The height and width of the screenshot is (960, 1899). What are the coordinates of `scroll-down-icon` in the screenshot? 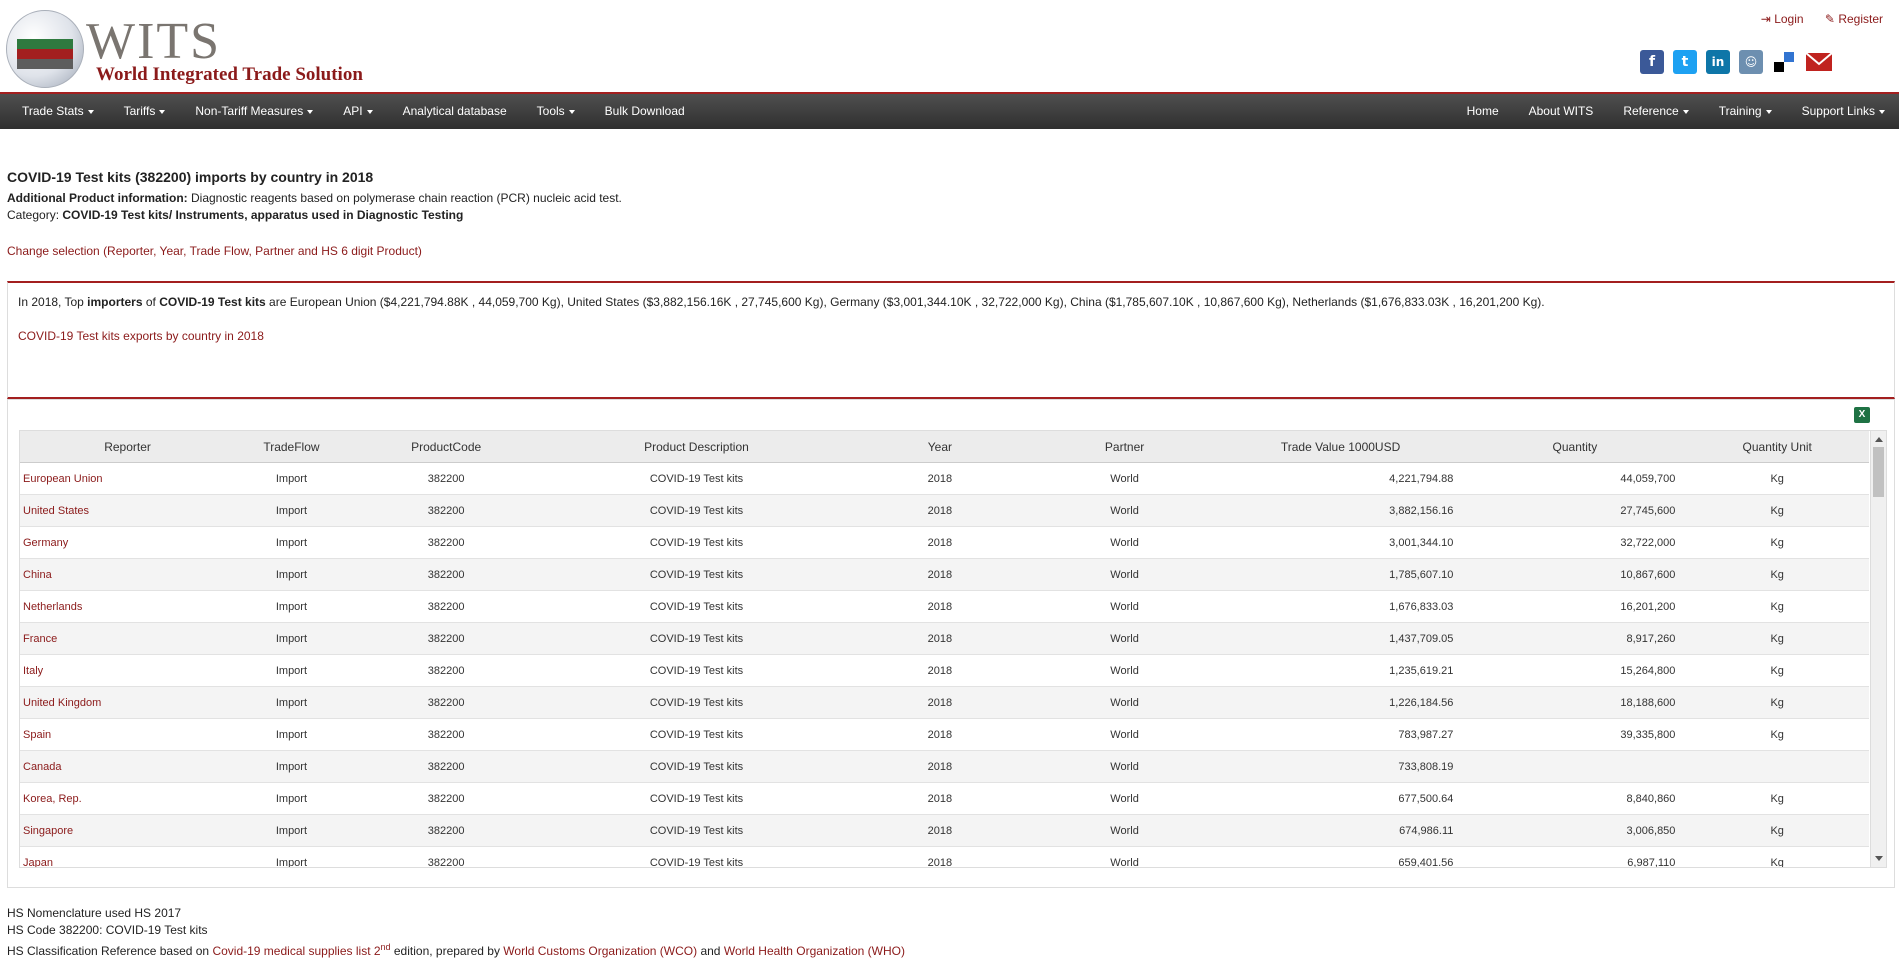 It's located at (1879, 858).